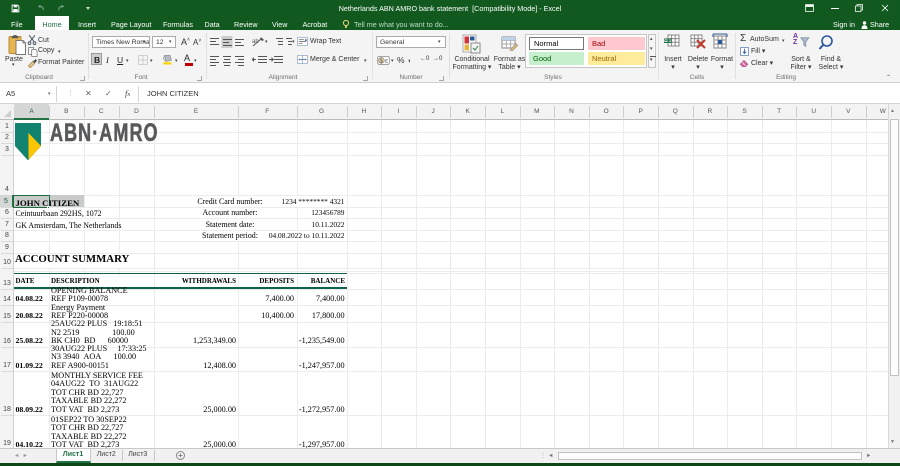 This screenshot has width=900, height=466. What do you see at coordinates (255, 42) in the screenshot?
I see `svg-text: ab` at bounding box center [255, 42].